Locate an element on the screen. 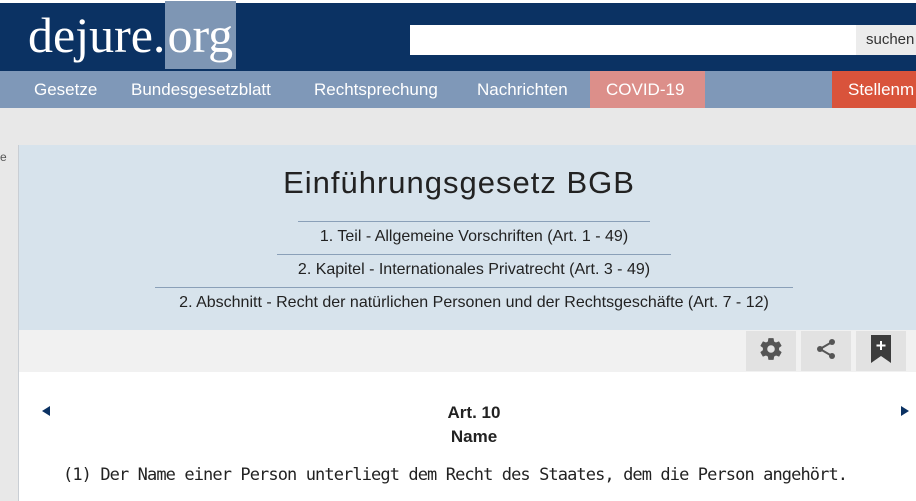 The image size is (916, 501). article-number: Art. 10 is located at coordinates (474, 412).